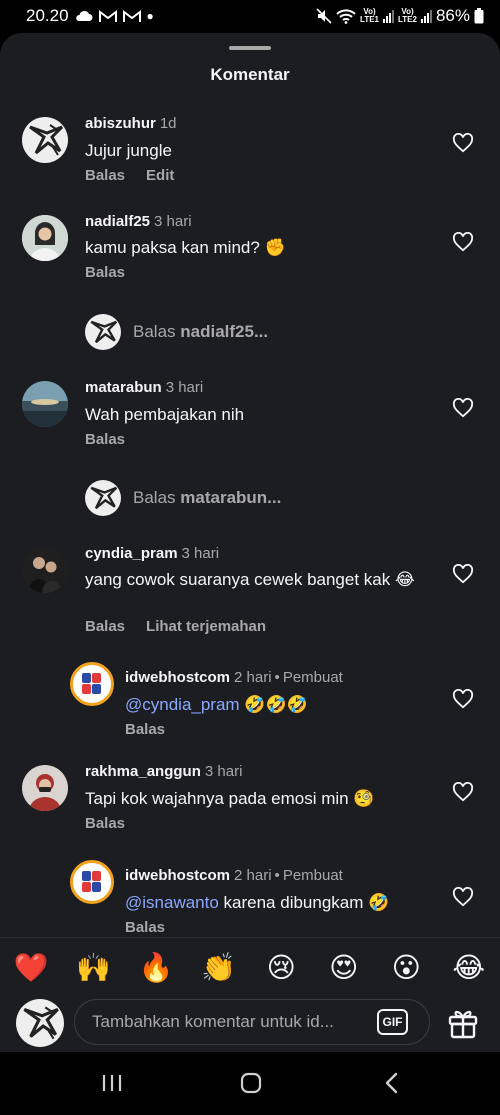 This screenshot has height=1115, width=500. I want to click on emoji-surprised-button: 😮, so click(406, 967).